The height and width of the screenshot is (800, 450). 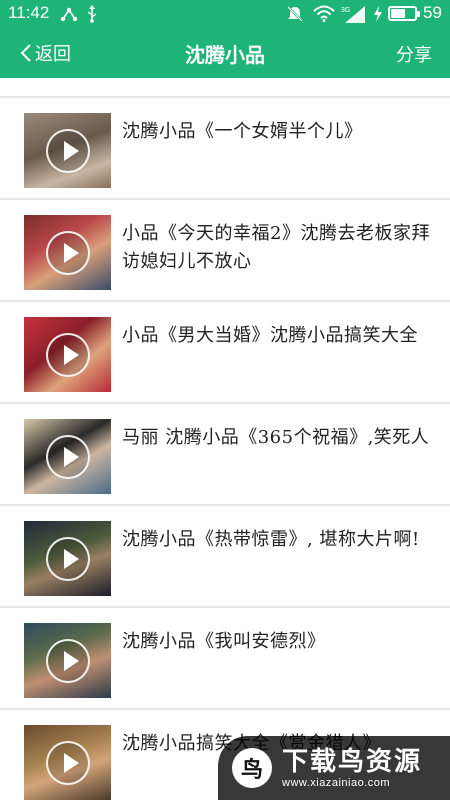 I want to click on list-item: 沈腾小品《一个女婿半个儿》, so click(x=225, y=149).